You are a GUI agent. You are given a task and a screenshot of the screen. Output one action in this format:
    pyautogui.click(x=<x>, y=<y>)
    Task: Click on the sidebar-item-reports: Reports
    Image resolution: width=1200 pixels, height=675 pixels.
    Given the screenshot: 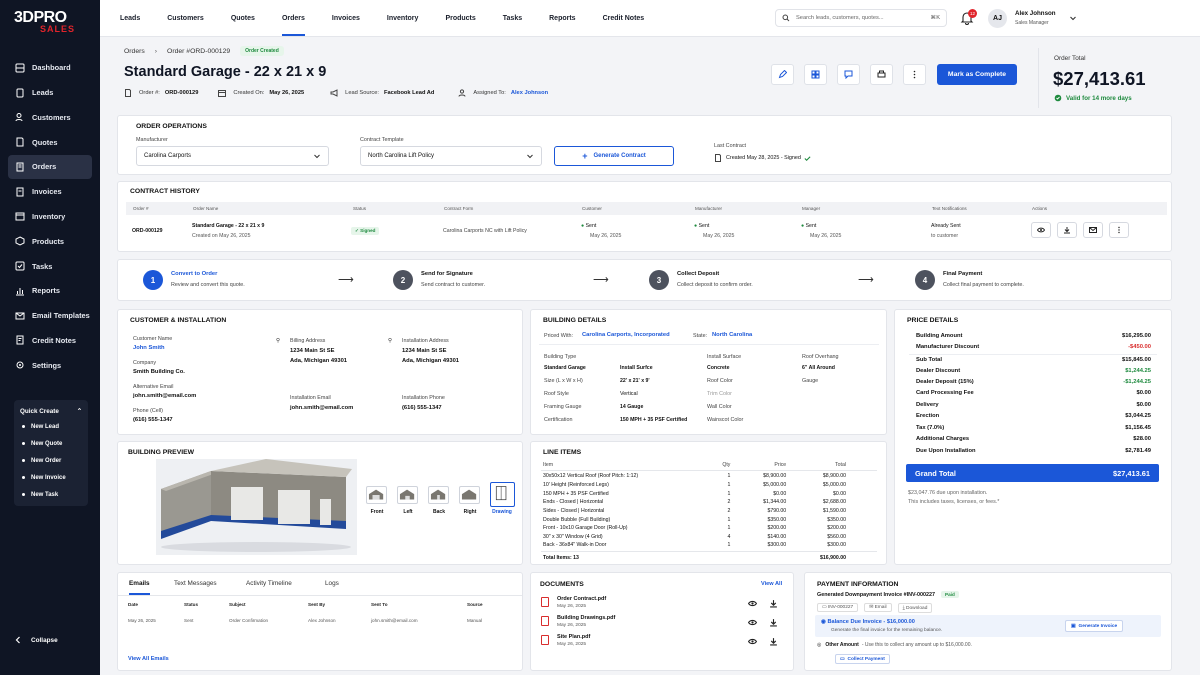 What is the action you would take?
    pyautogui.click(x=50, y=291)
    